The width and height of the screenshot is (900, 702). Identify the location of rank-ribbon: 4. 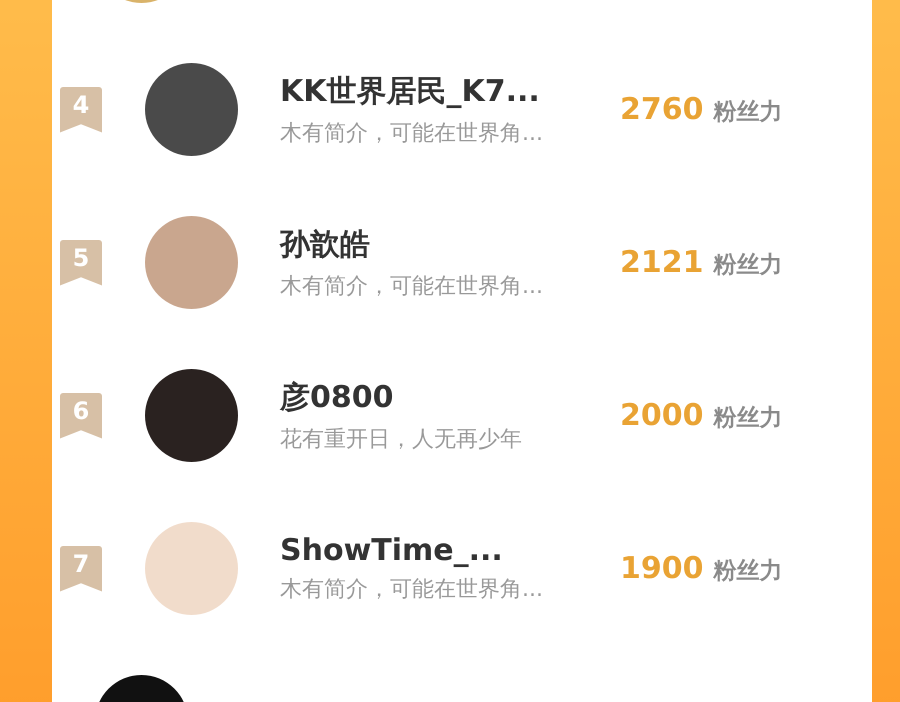
(81, 109).